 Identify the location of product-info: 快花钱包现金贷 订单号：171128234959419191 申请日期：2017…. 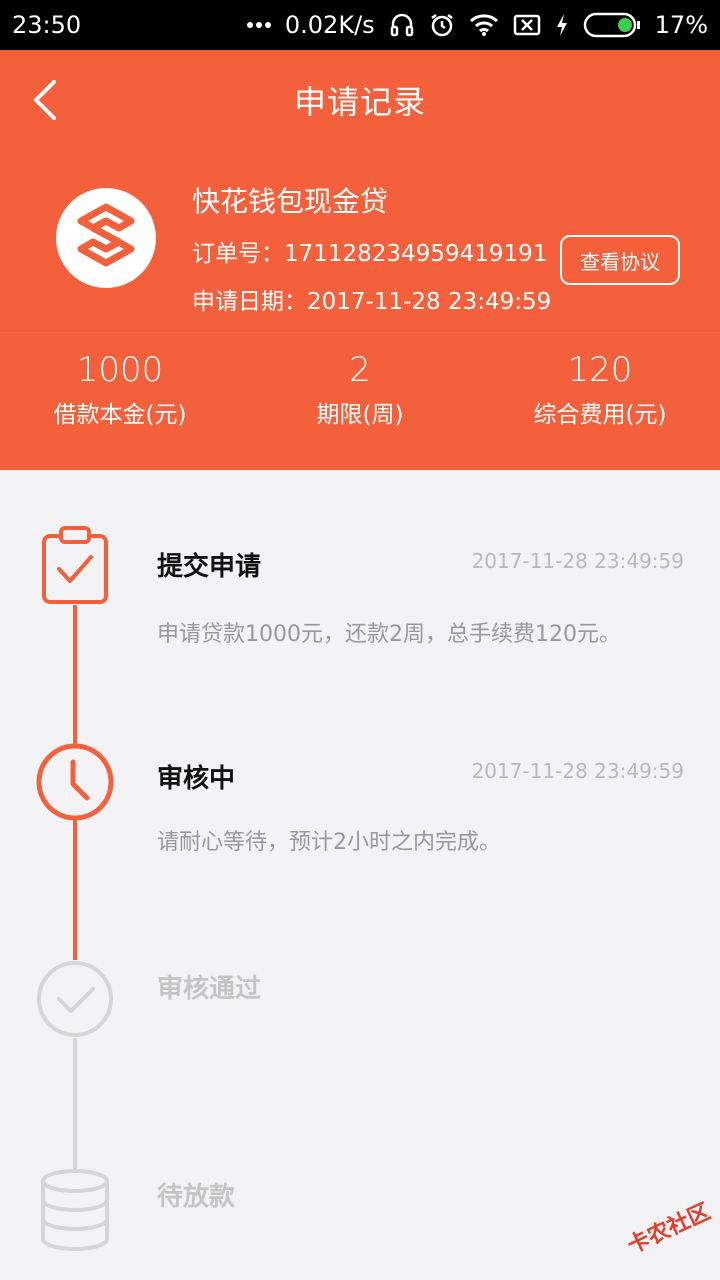
(371, 248).